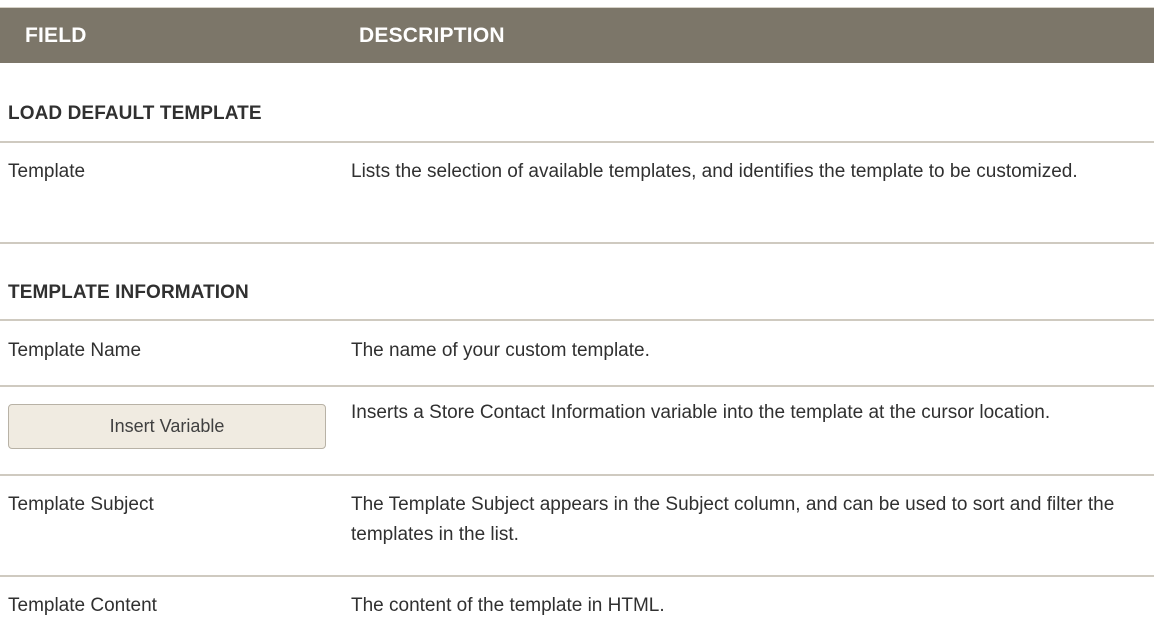  I want to click on table-header: FIELD DESCRIPTION, so click(577, 35).